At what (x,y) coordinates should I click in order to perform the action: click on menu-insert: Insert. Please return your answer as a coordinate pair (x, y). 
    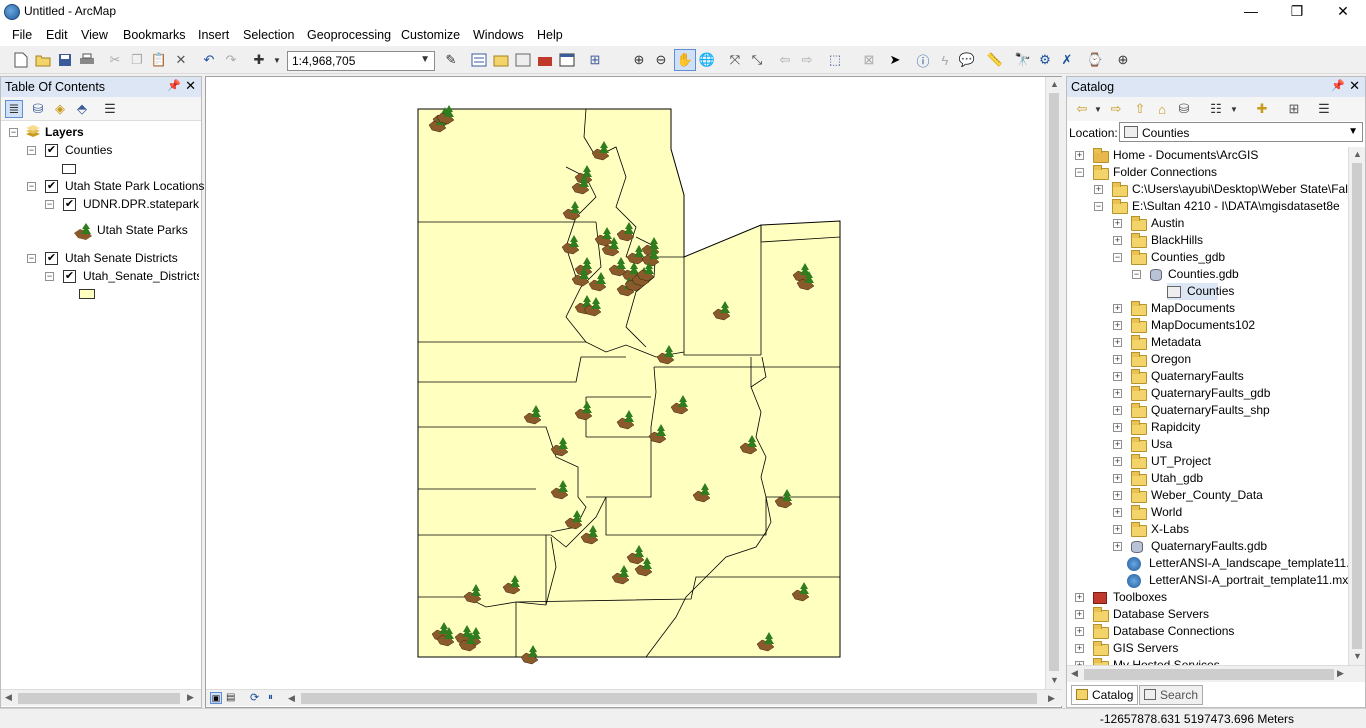
    Looking at the image, I should click on (213, 35).